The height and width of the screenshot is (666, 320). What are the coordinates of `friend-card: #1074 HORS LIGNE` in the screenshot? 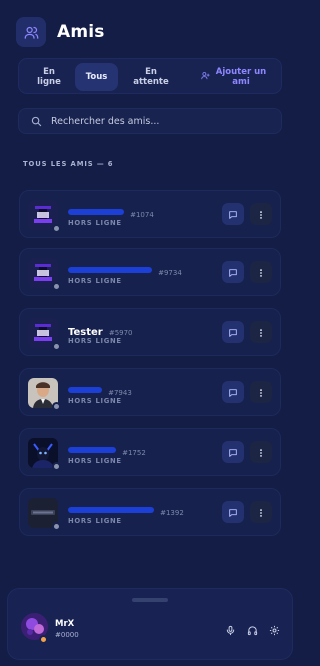 It's located at (150, 214).